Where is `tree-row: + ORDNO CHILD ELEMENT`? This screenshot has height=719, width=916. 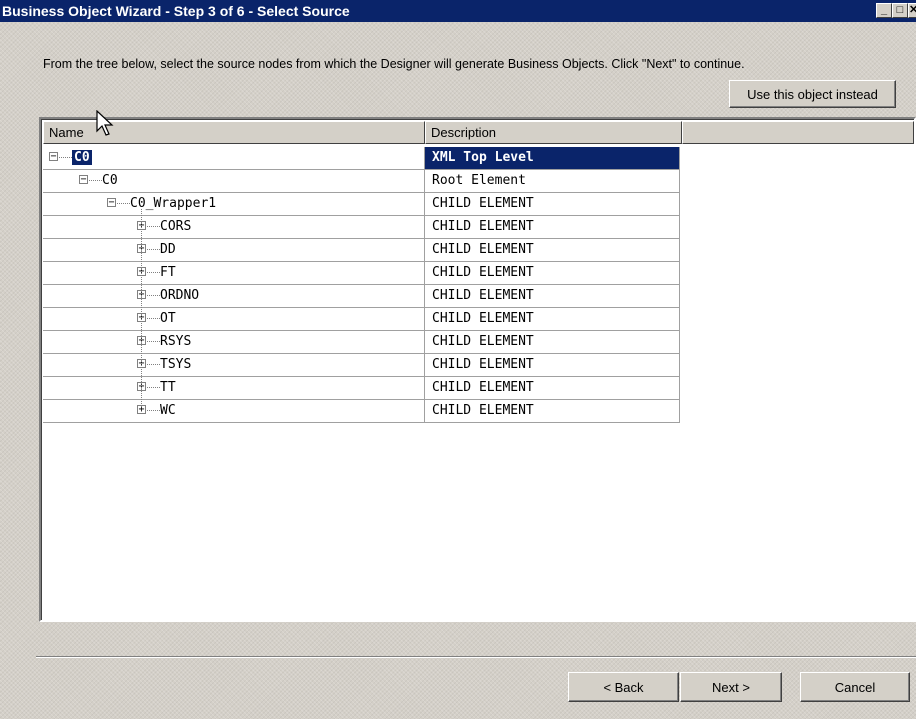
tree-row: + ORDNO CHILD ELEMENT is located at coordinates (361, 296).